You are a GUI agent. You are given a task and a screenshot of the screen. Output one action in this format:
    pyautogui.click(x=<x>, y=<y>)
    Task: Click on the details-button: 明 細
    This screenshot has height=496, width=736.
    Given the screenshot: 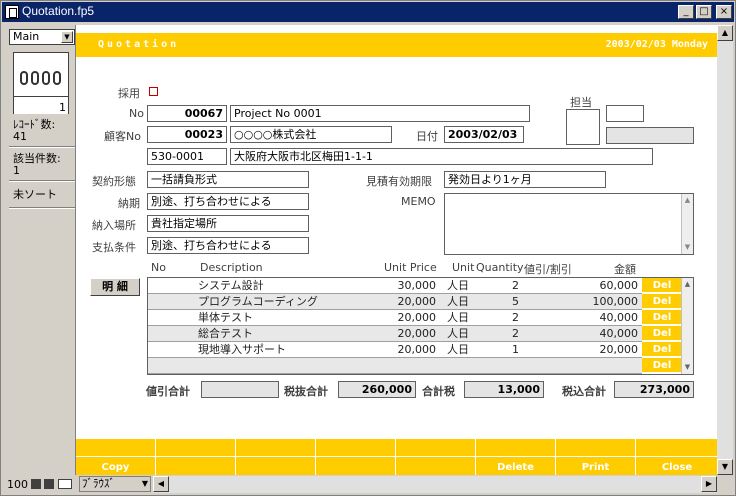 What is the action you would take?
    pyautogui.click(x=115, y=287)
    